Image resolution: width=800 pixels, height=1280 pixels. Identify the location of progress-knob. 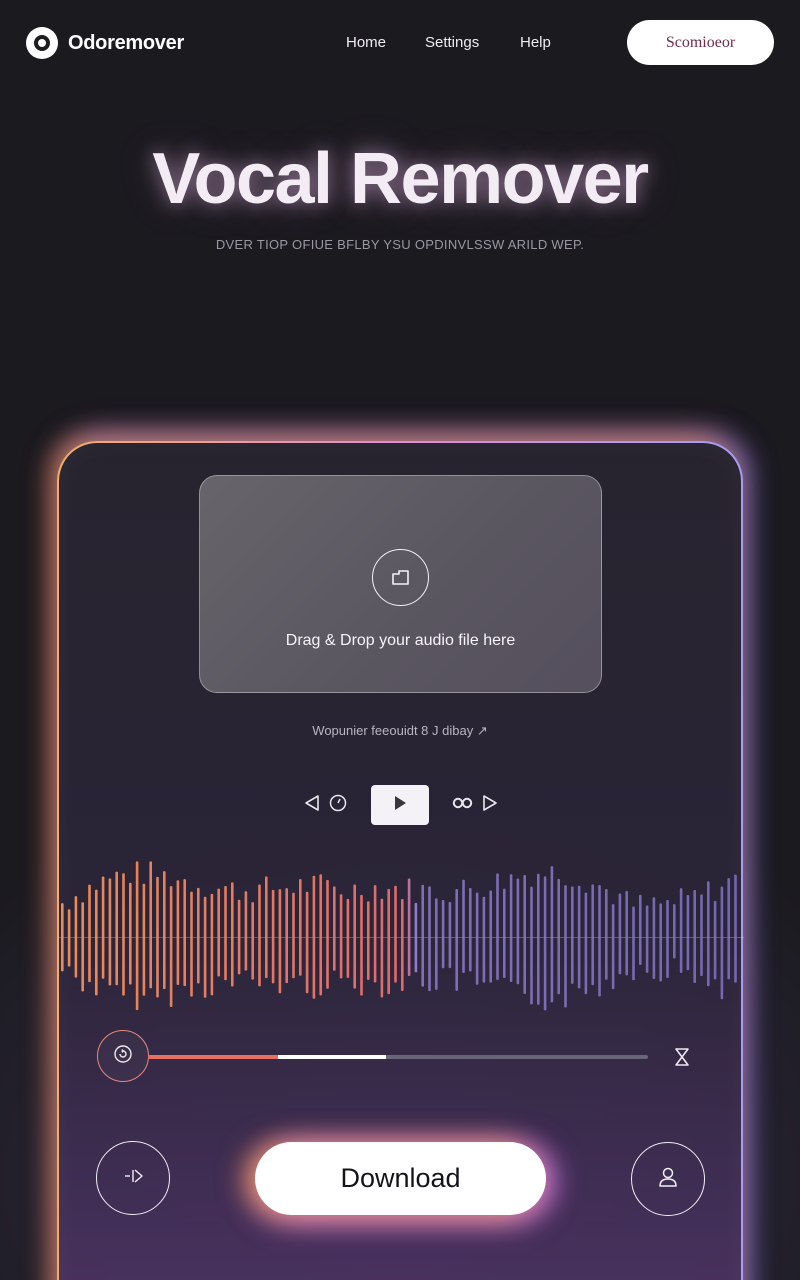
(123, 1056).